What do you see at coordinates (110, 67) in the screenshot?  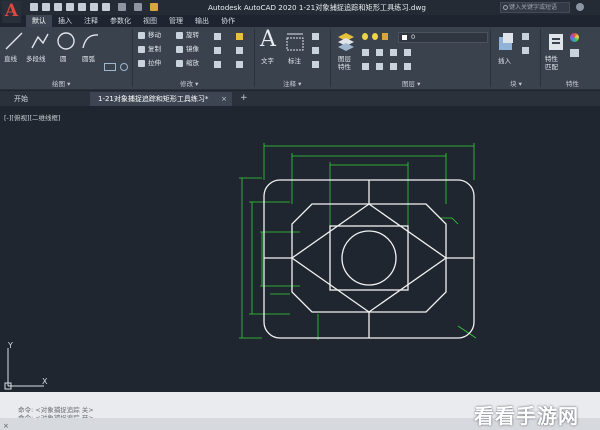 I see `rectangle-icon` at bounding box center [110, 67].